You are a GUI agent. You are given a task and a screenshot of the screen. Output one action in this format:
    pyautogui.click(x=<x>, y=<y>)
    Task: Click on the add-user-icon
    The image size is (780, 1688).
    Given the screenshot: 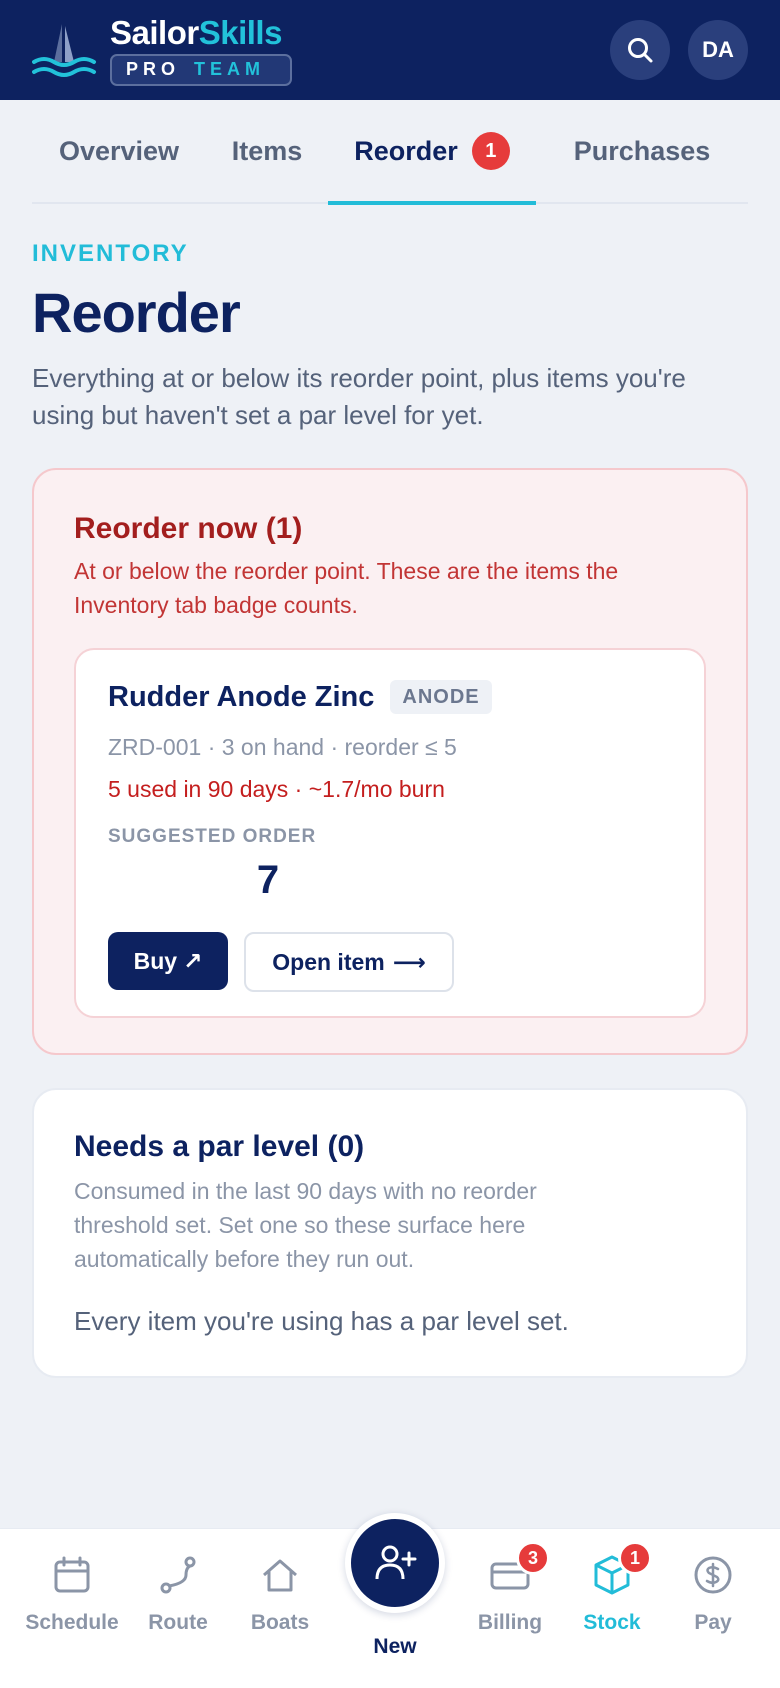 What is the action you would take?
    pyautogui.click(x=396, y=1562)
    